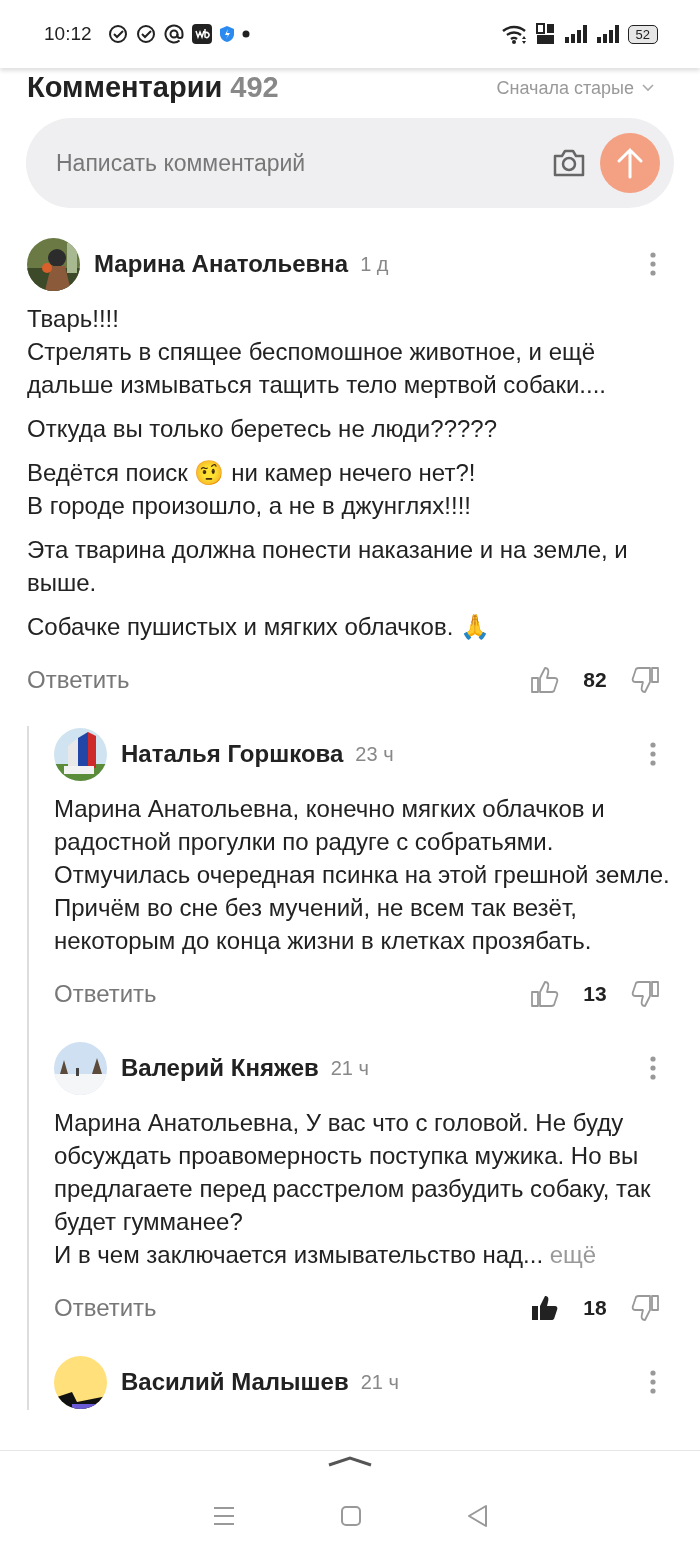 The image size is (700, 1556). What do you see at coordinates (226, 34) in the screenshot?
I see `shield-icon` at bounding box center [226, 34].